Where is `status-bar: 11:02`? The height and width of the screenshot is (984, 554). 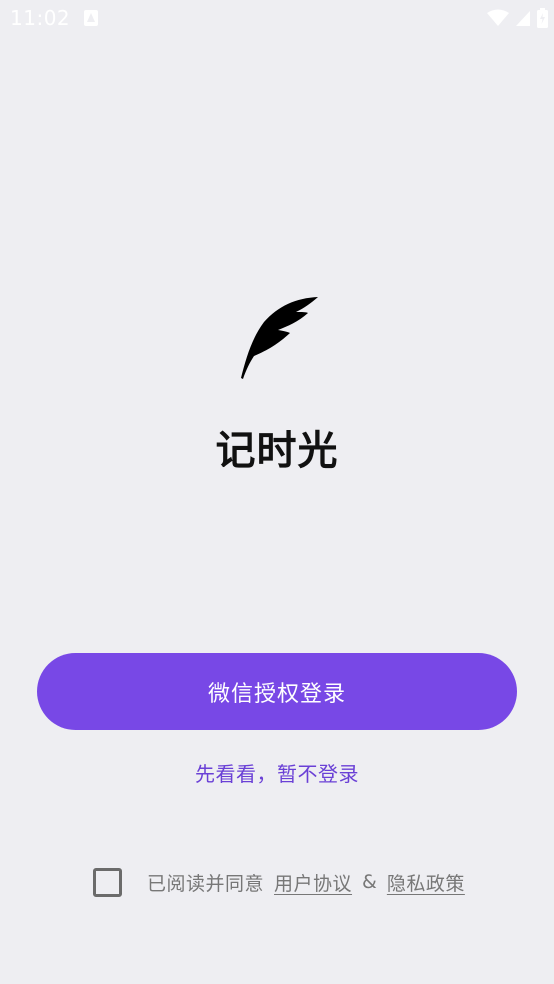 status-bar: 11:02 is located at coordinates (277, 19).